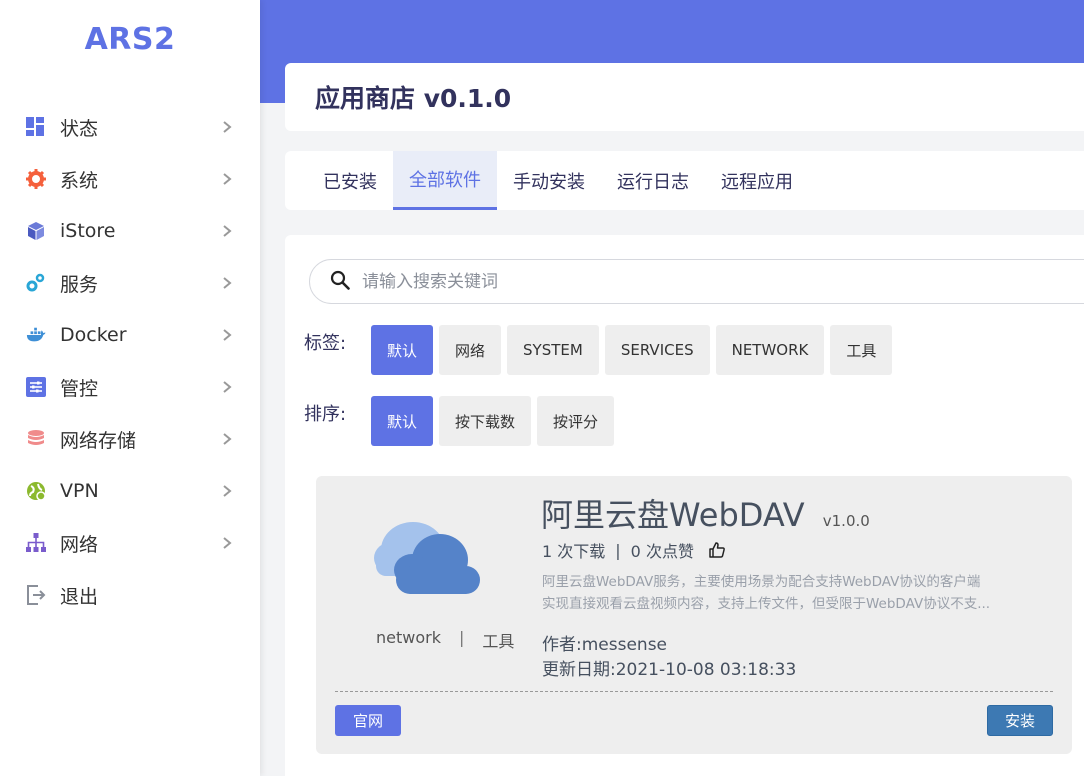 The width and height of the screenshot is (1084, 776). What do you see at coordinates (549, 180) in the screenshot?
I see `tab-manual-install: 手动安装` at bounding box center [549, 180].